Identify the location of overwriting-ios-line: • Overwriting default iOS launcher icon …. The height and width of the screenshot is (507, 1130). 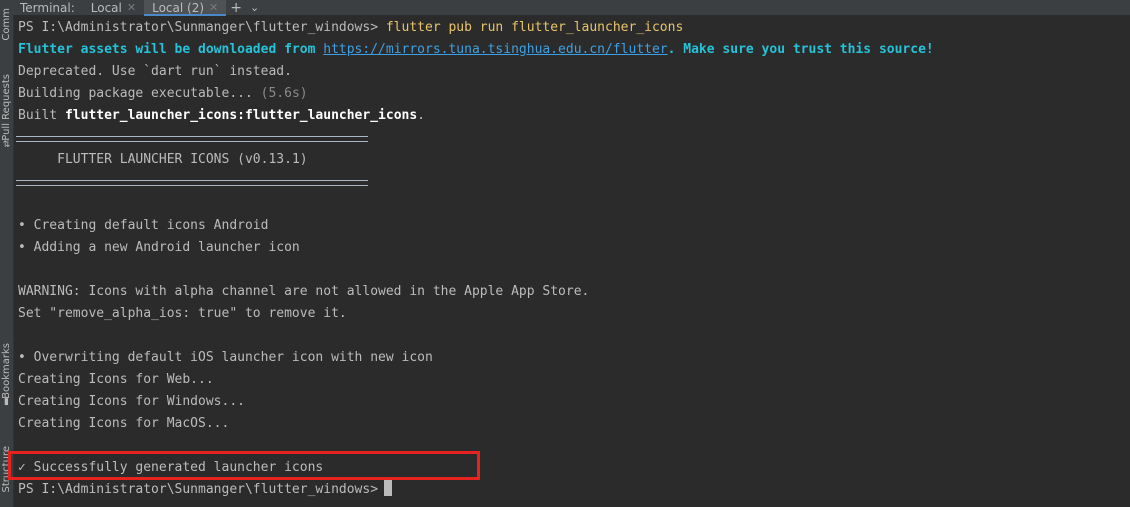
(225, 357).